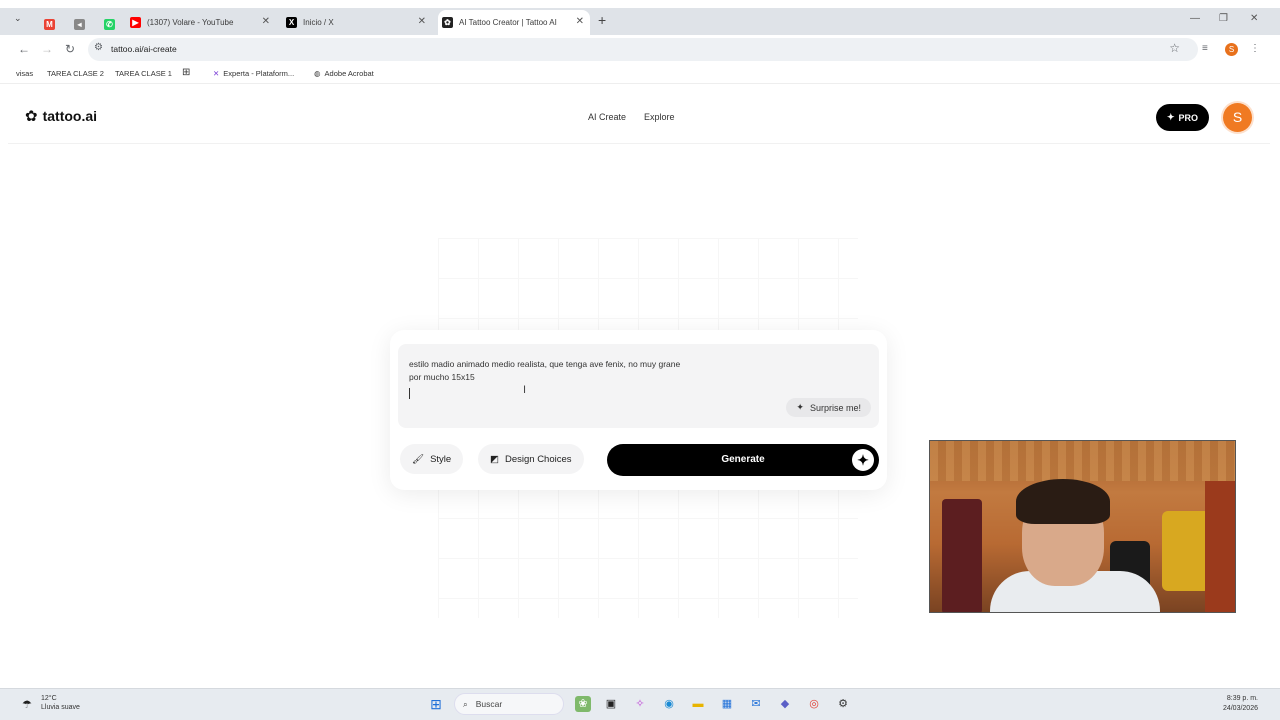  What do you see at coordinates (50, 24) in the screenshot?
I see `gmail-tab-icon: M` at bounding box center [50, 24].